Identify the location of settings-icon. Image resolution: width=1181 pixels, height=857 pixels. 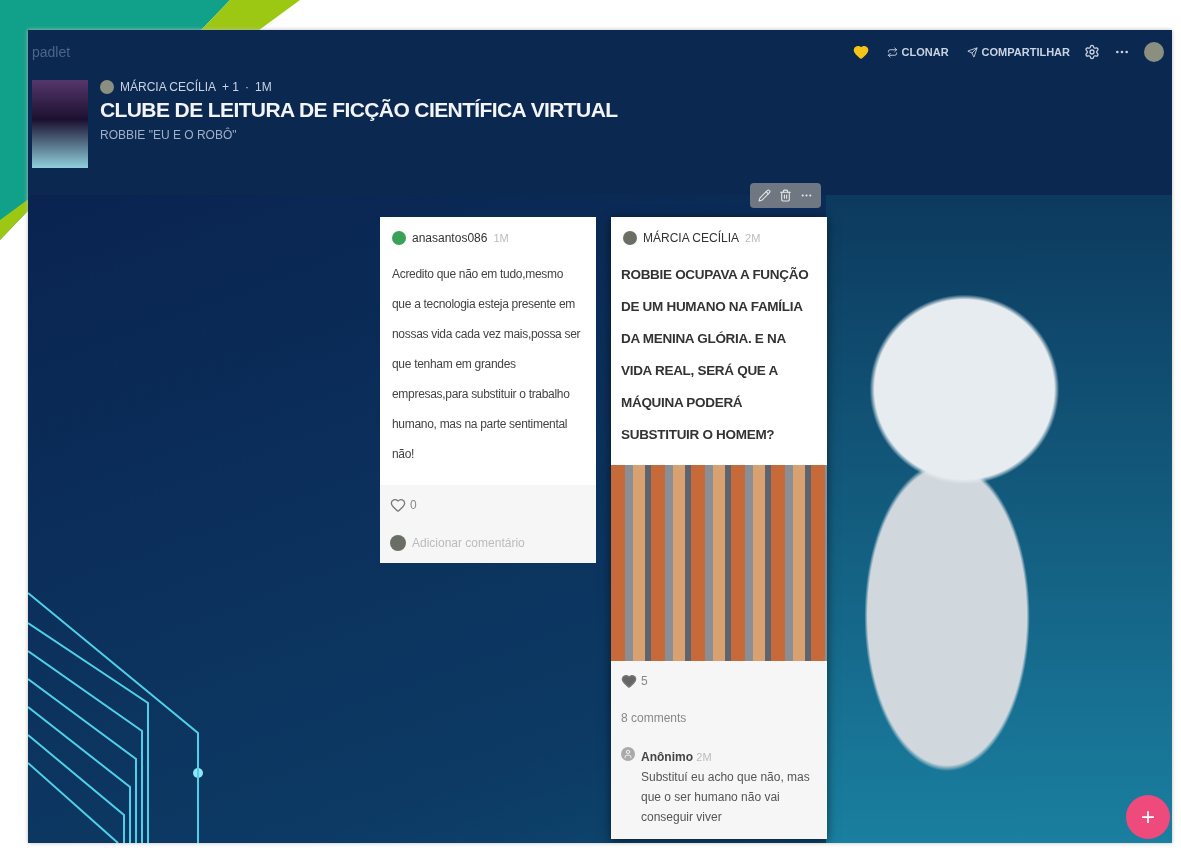
(1092, 52).